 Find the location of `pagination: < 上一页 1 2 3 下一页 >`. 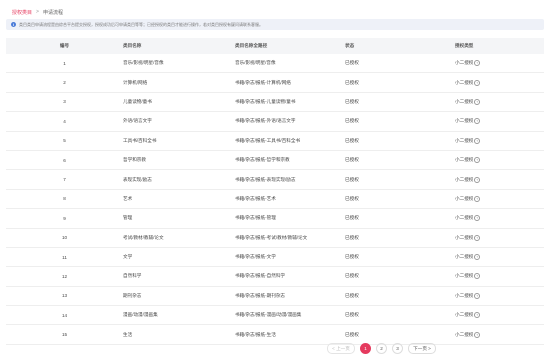

pagination: < 上一页 1 2 3 下一页 > is located at coordinates (381, 348).